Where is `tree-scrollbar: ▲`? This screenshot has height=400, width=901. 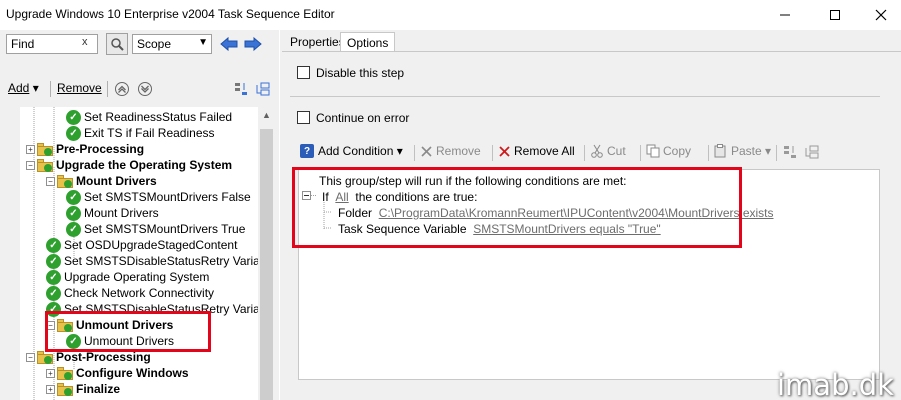 tree-scrollbar: ▲ is located at coordinates (266, 253).